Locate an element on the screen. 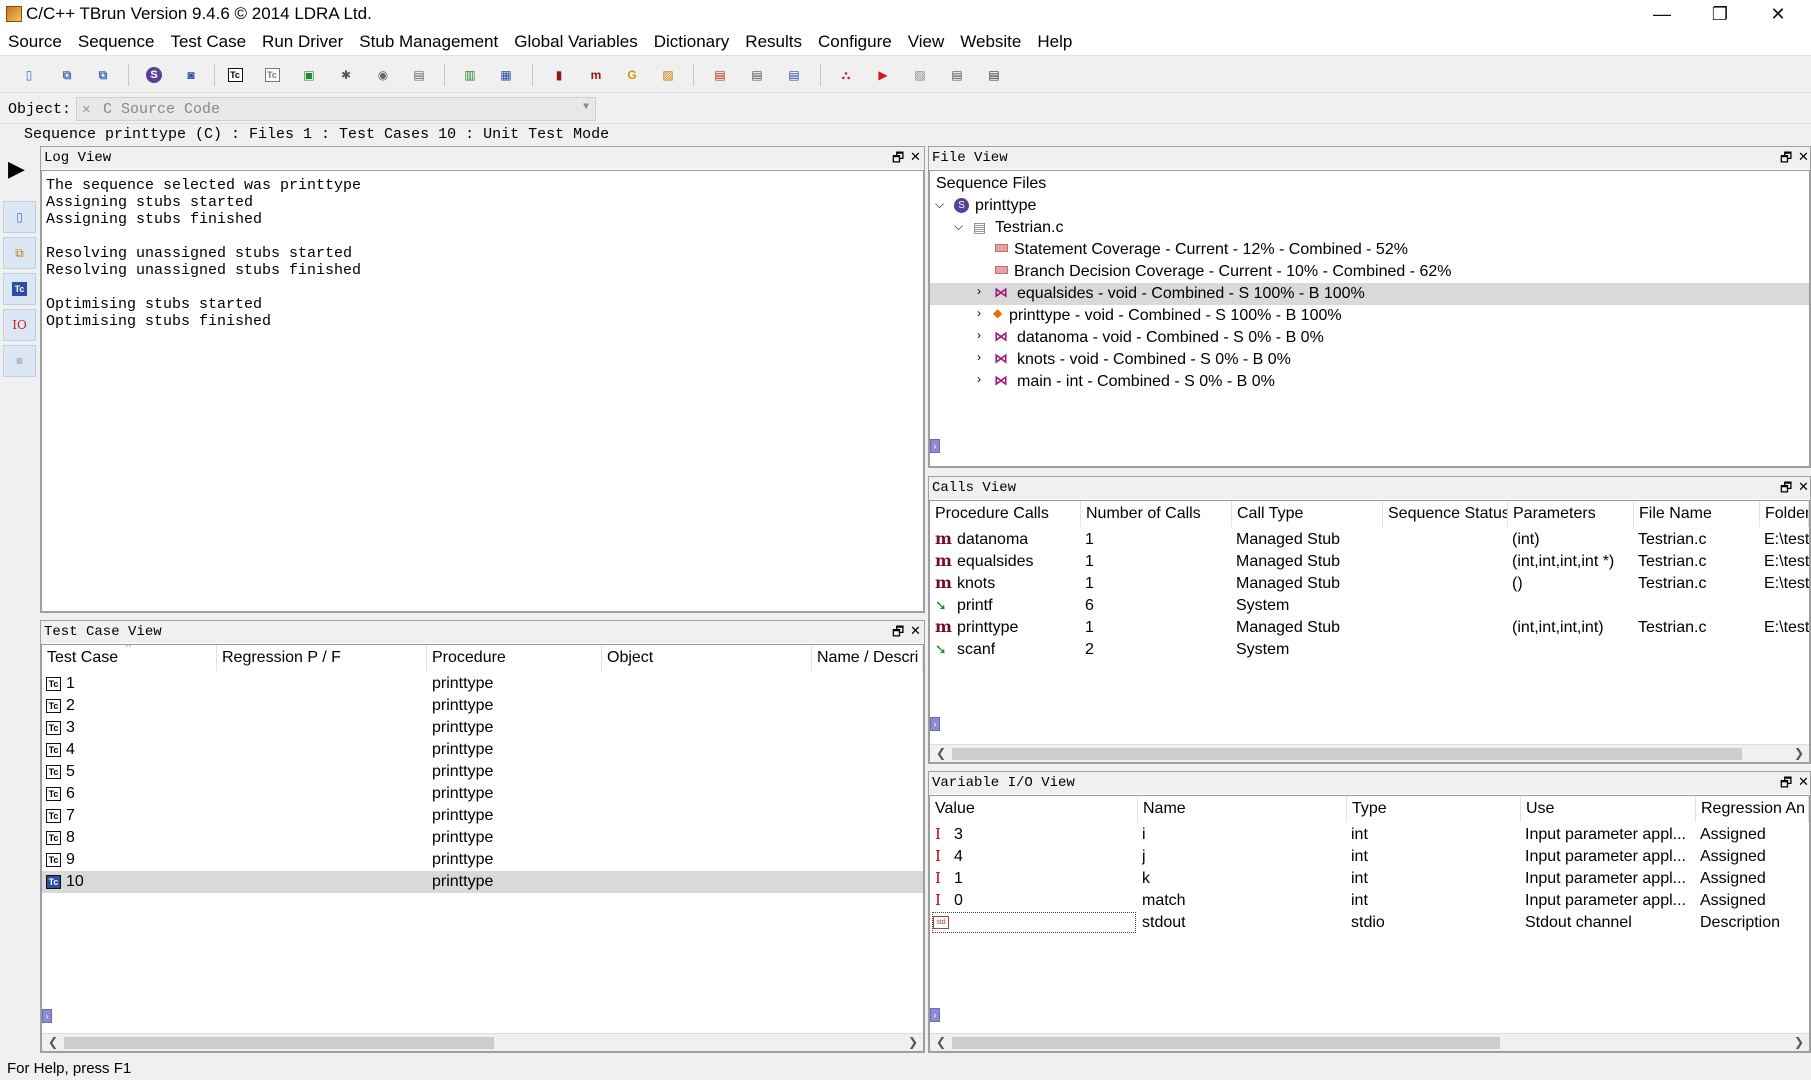 Image resolution: width=1811 pixels, height=1080 pixels. tree-procedure: knots - void - Combined - S 0% - B 0% is located at coordinates (1154, 360).